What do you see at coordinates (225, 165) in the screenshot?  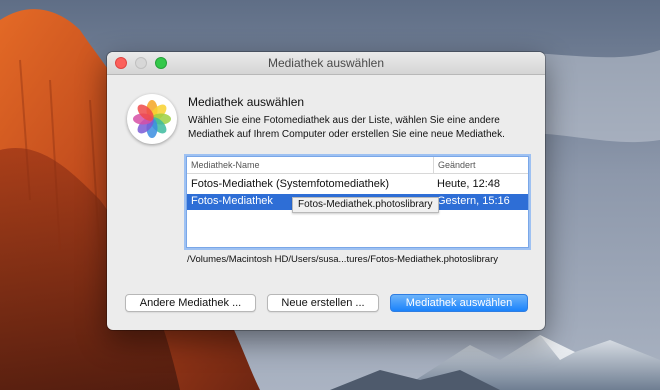 I see `column-header-name: Mediathek-Name` at bounding box center [225, 165].